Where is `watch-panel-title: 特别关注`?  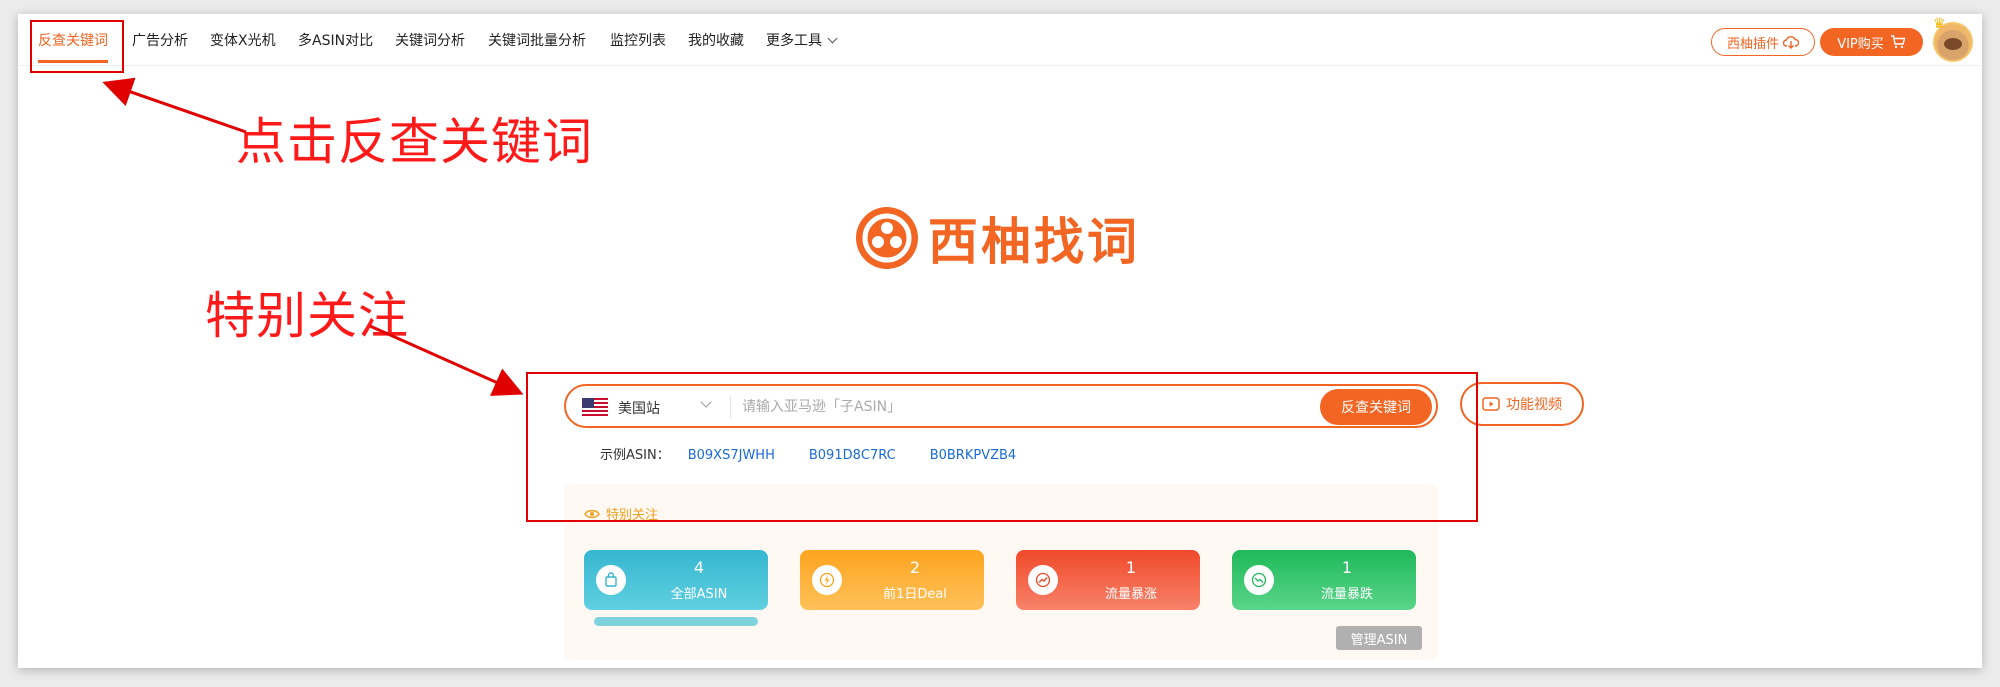 watch-panel-title: 特别关注 is located at coordinates (621, 513).